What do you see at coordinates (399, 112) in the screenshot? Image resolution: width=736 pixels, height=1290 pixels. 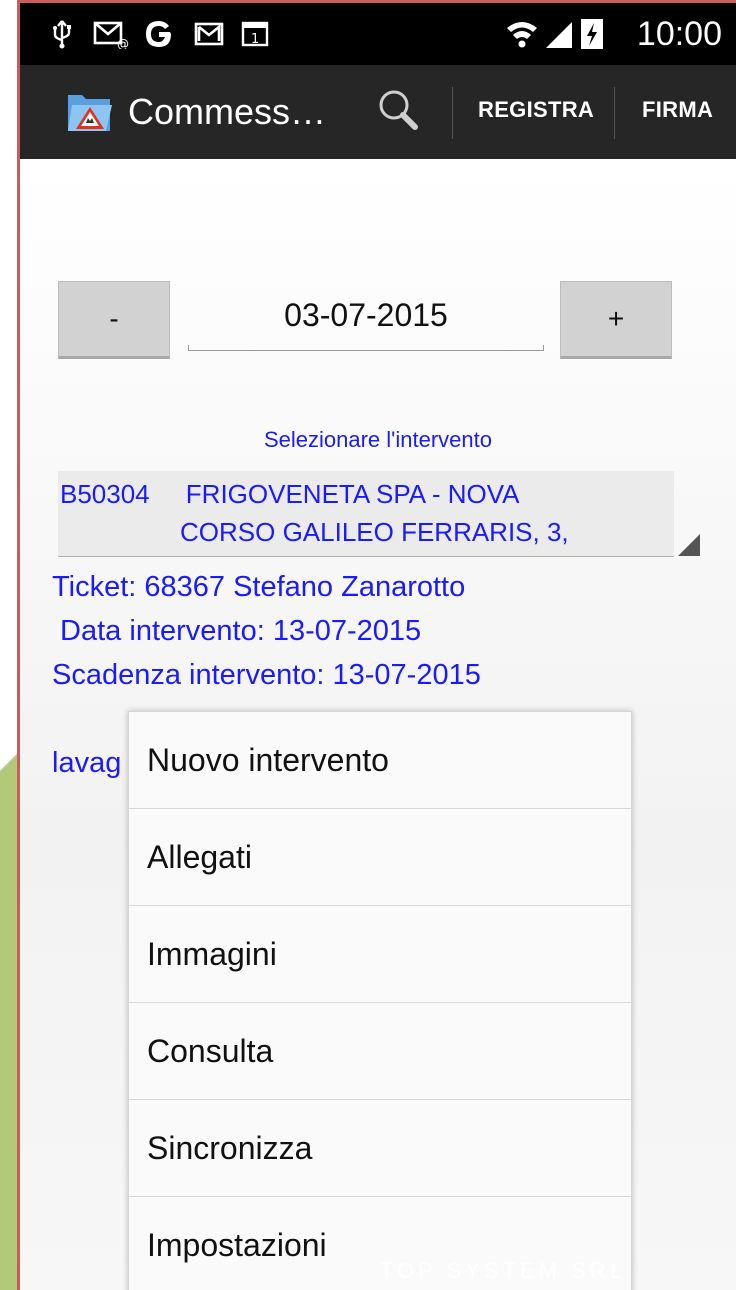 I see `search-icon` at bounding box center [399, 112].